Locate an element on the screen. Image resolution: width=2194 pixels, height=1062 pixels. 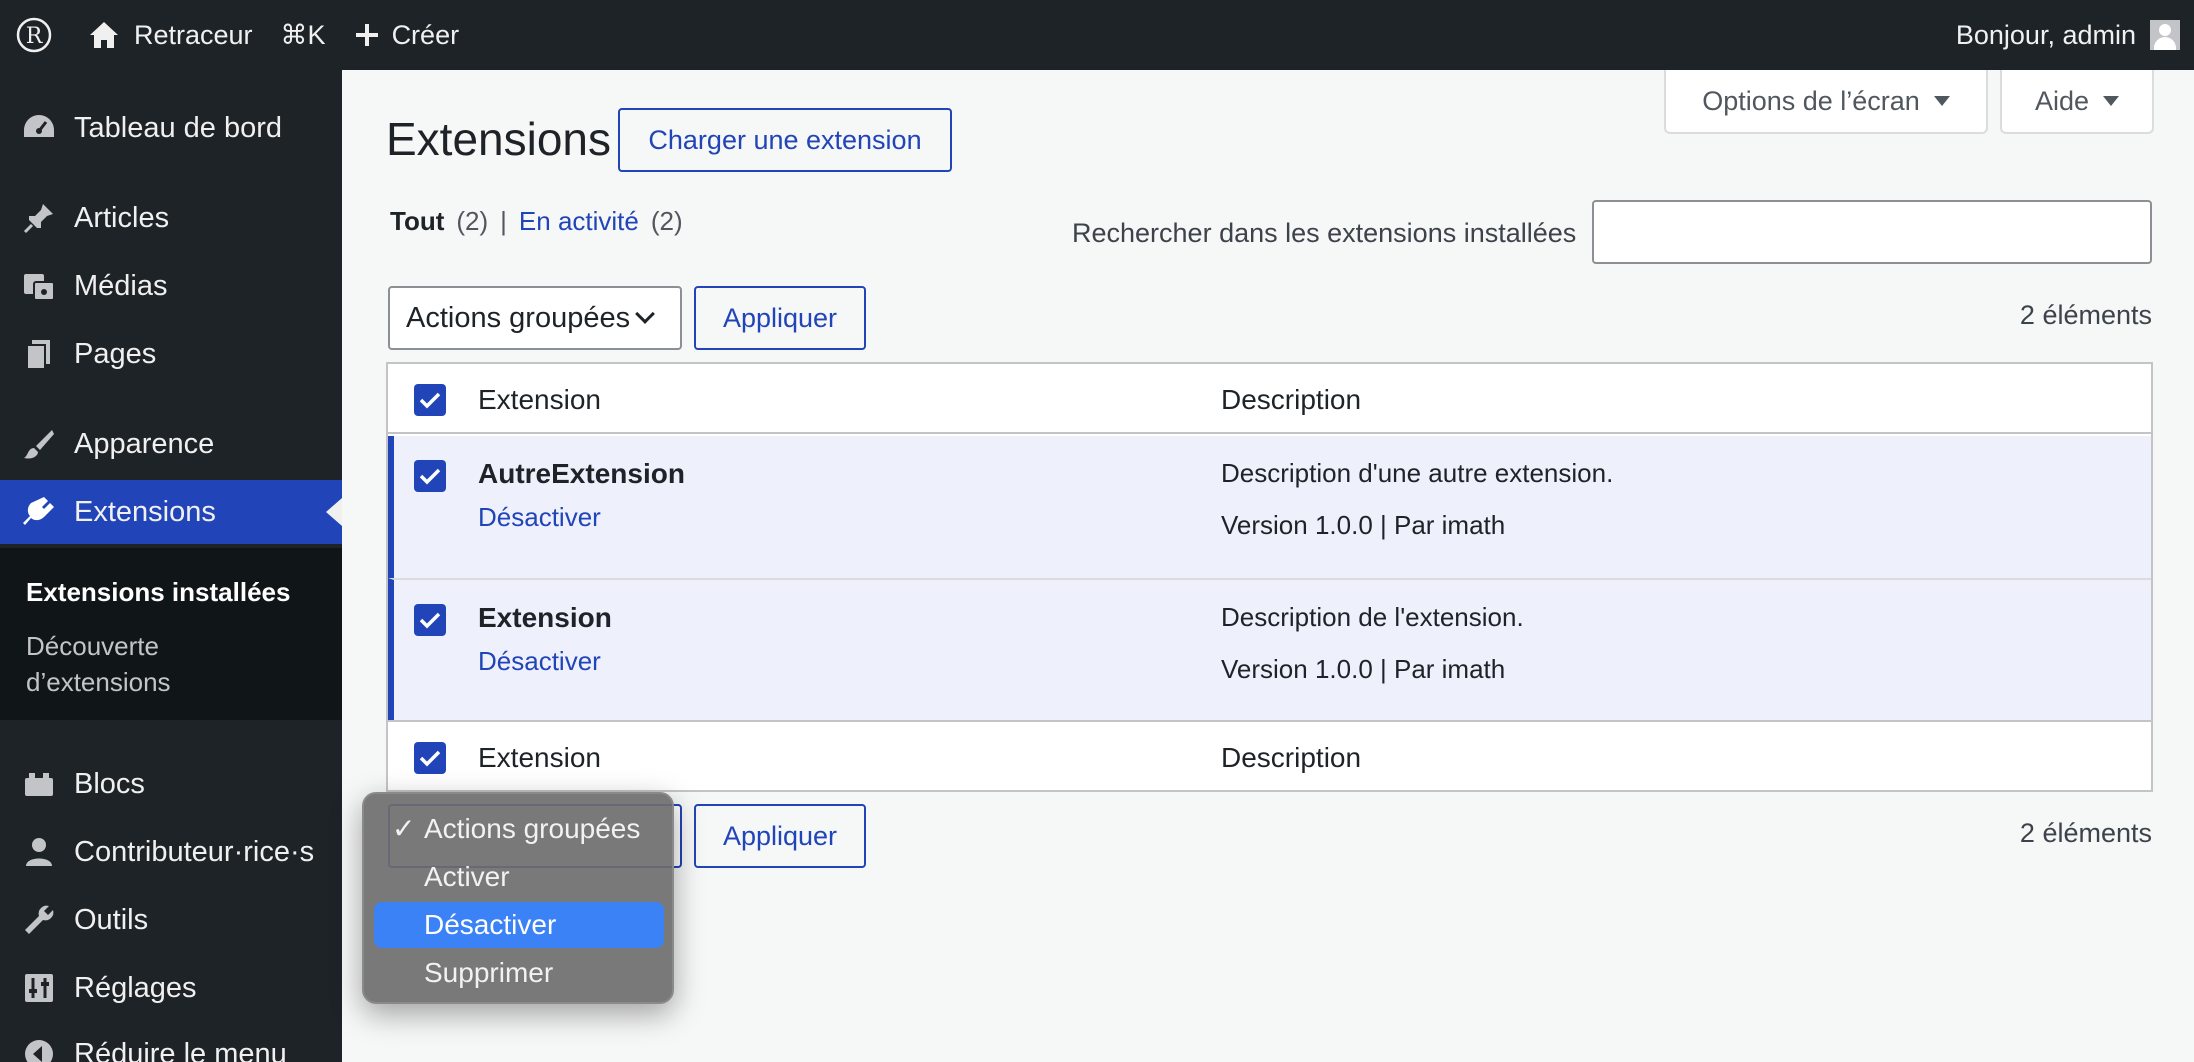
select-all-checkbox-footer is located at coordinates (430, 758).